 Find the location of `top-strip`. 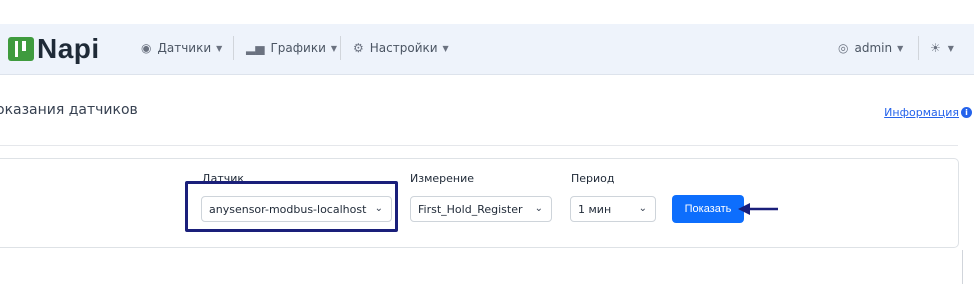

top-strip is located at coordinates (487, 12).